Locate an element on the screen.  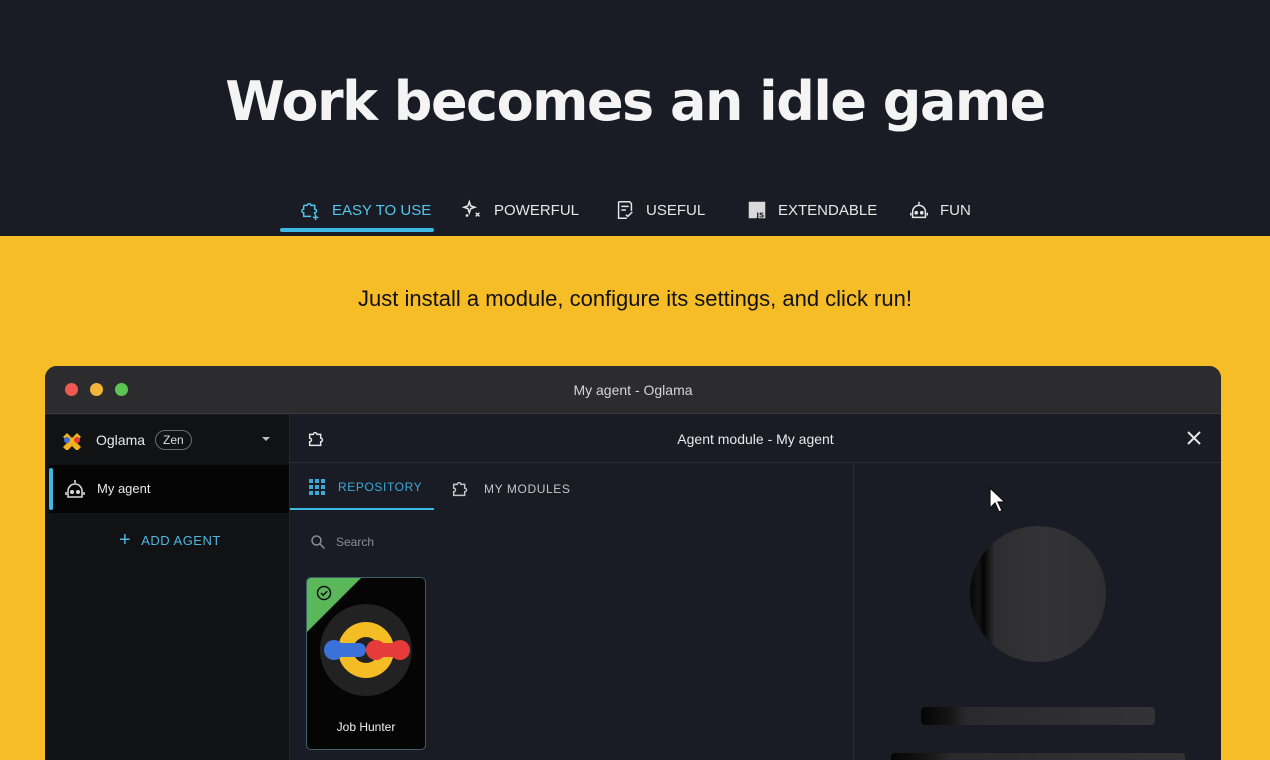
task-document-icon is located at coordinates (625, 210).